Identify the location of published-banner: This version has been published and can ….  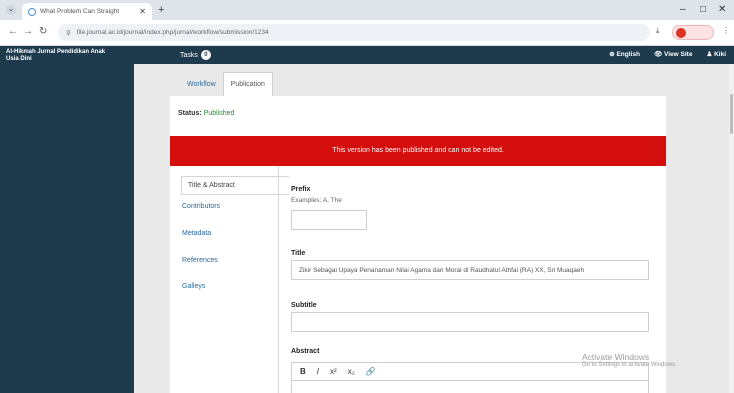
(418, 151).